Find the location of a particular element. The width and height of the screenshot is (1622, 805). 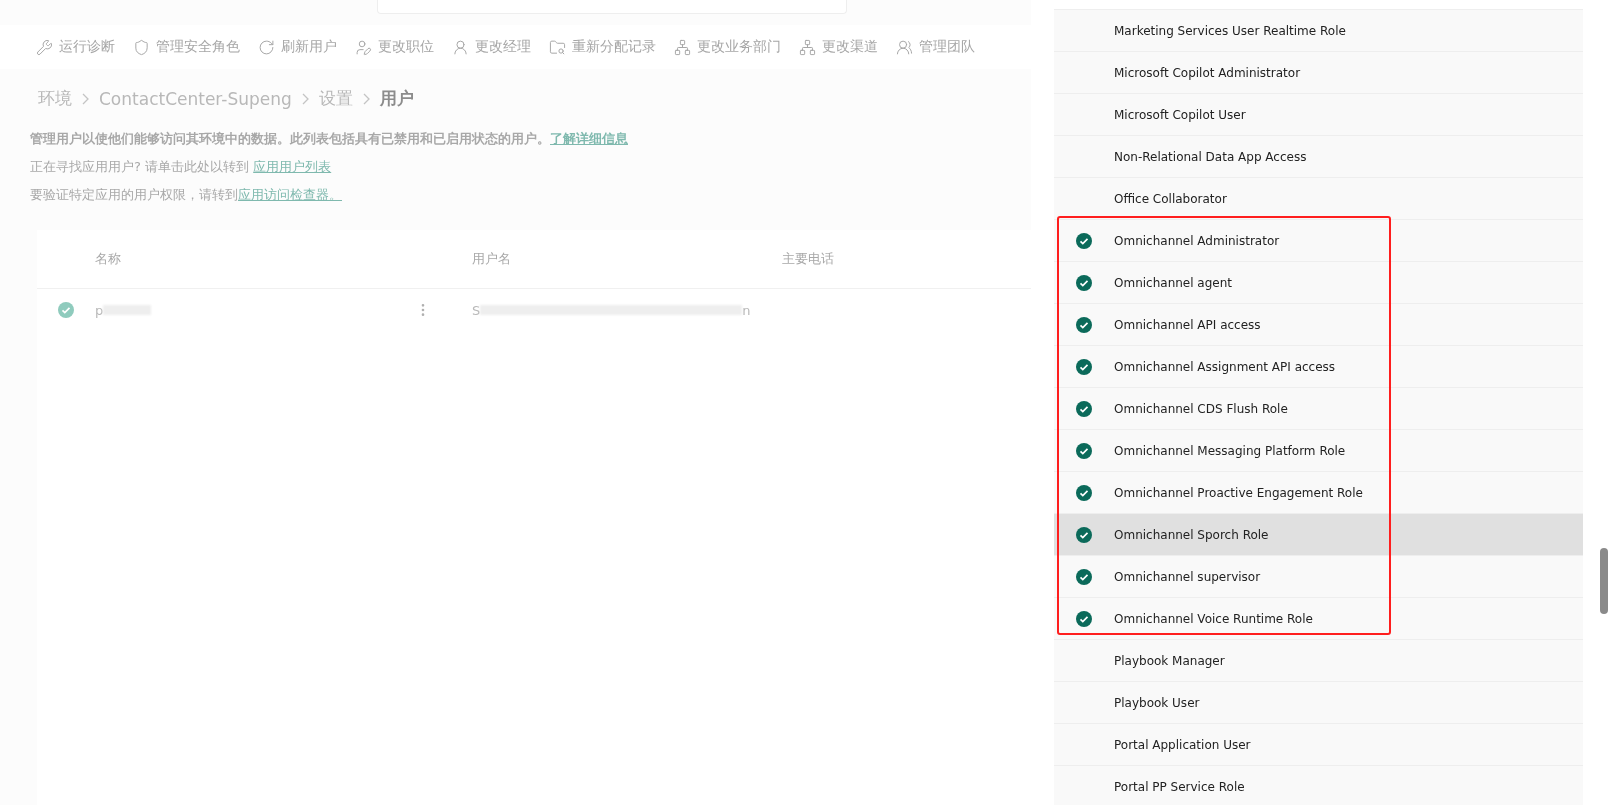

role-name: Omnichannel Sporch Role is located at coordinates (1191, 534).